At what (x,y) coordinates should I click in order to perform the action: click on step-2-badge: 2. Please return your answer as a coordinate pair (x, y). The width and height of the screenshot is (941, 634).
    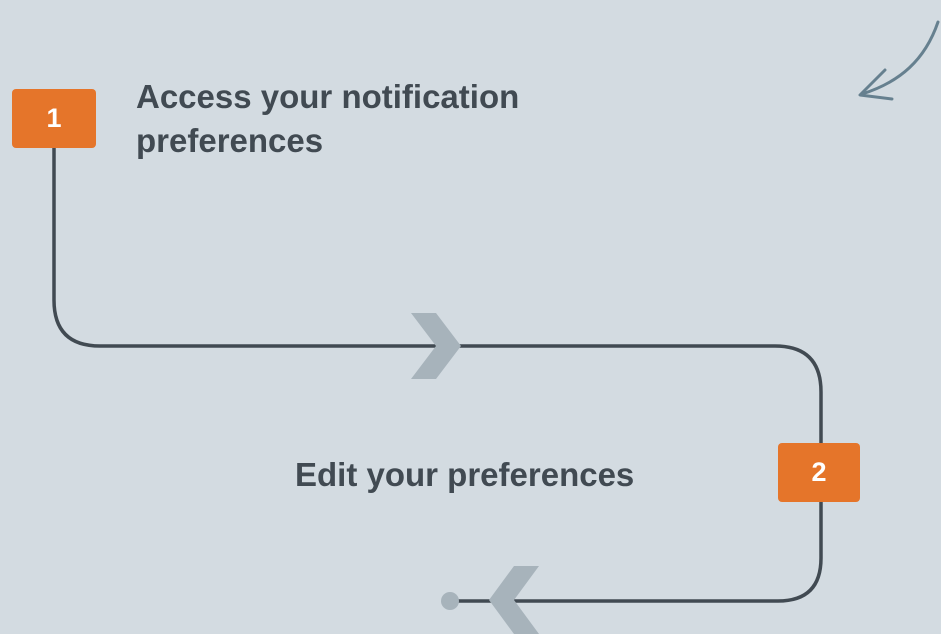
    Looking at the image, I should click on (819, 472).